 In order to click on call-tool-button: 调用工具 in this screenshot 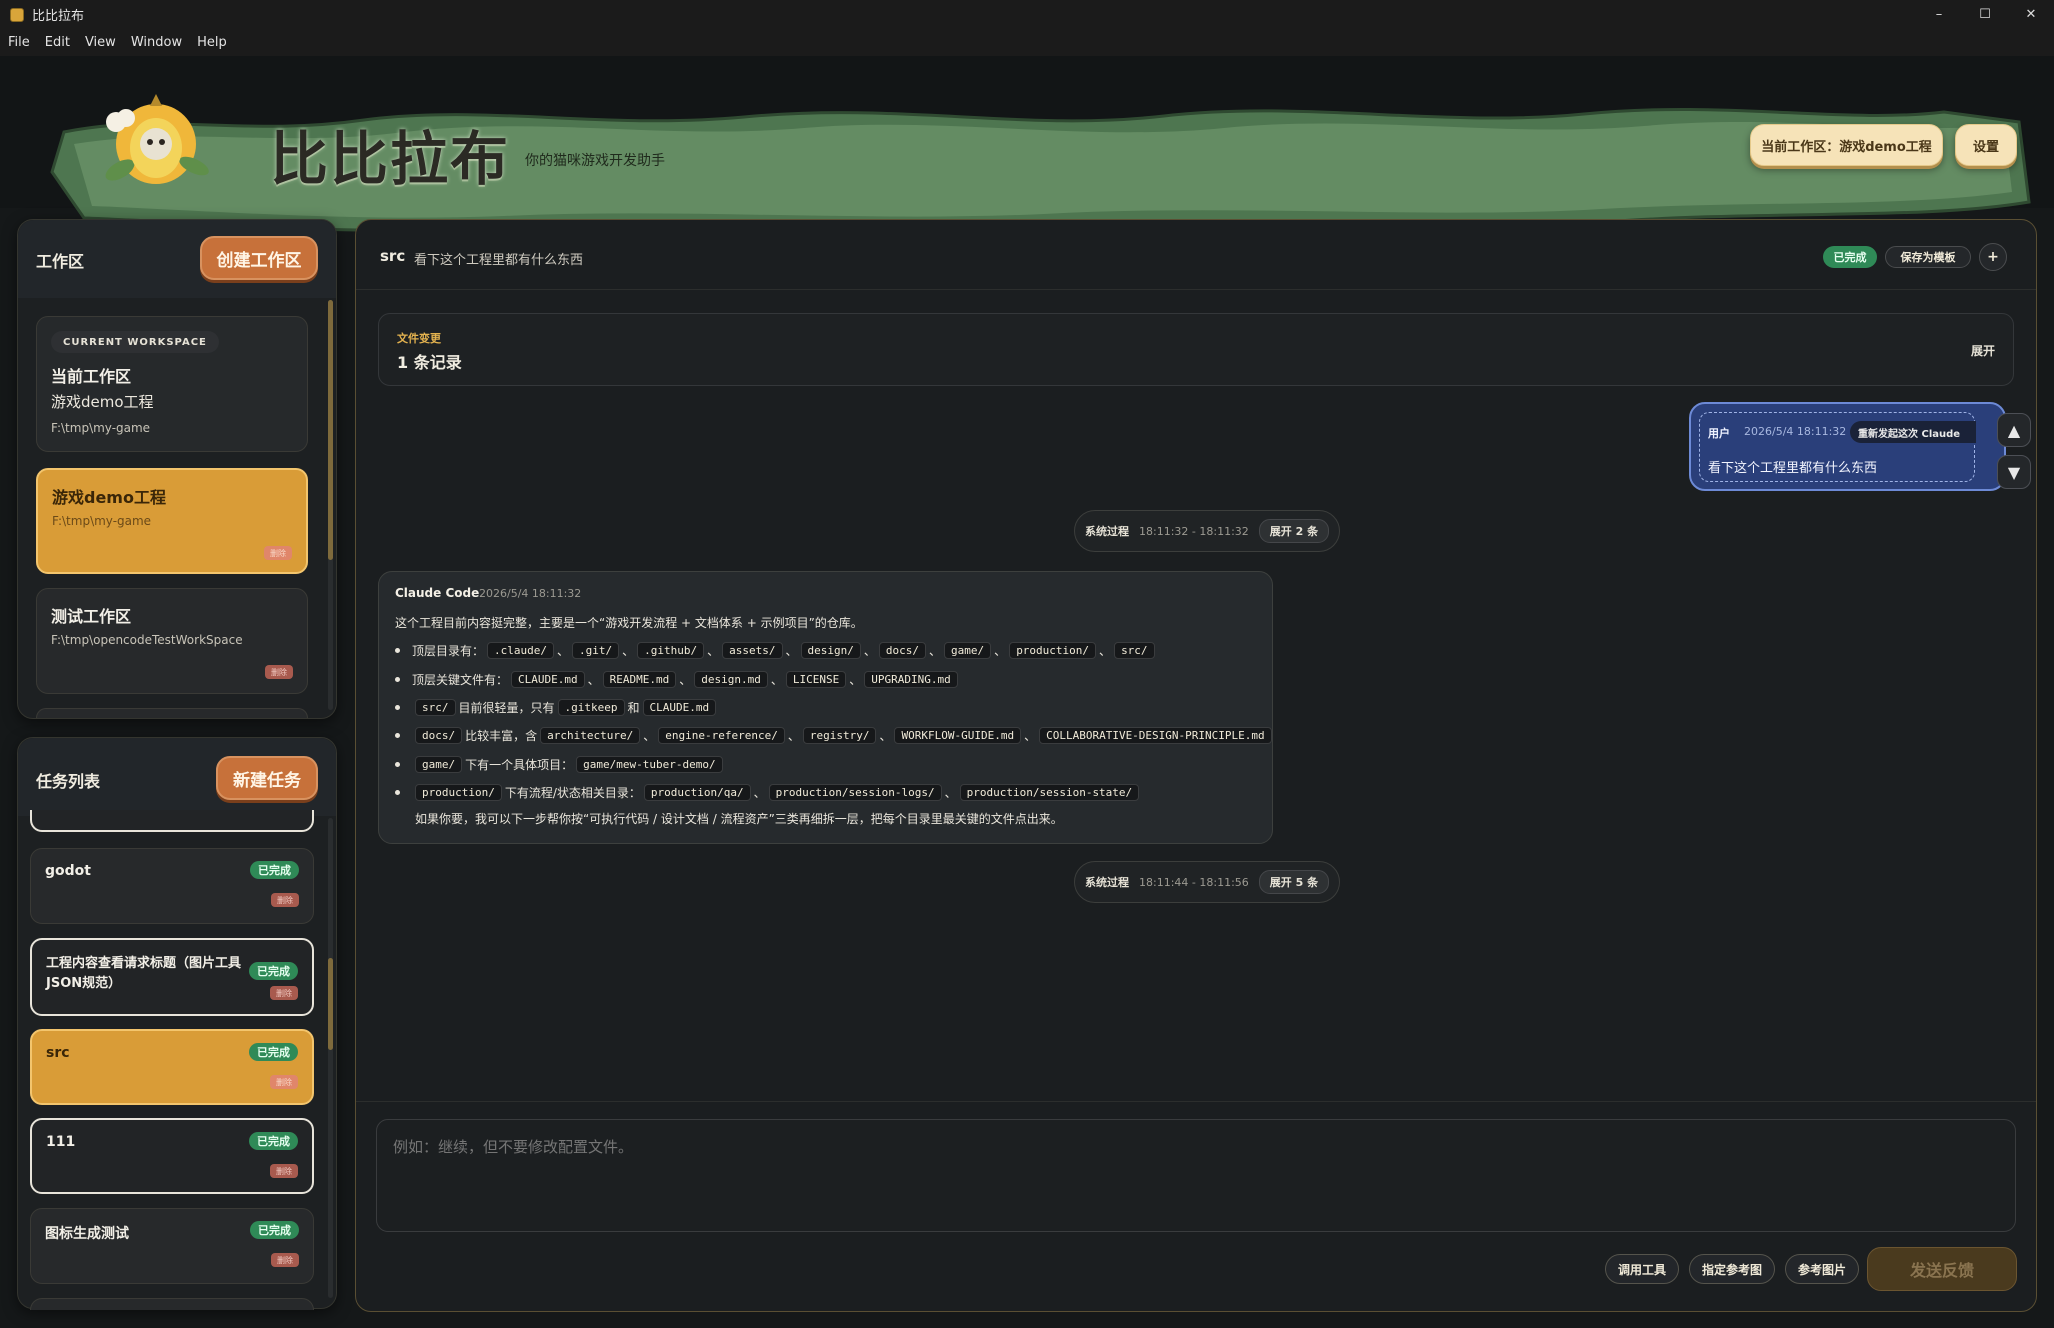, I will do `click(1642, 1269)`.